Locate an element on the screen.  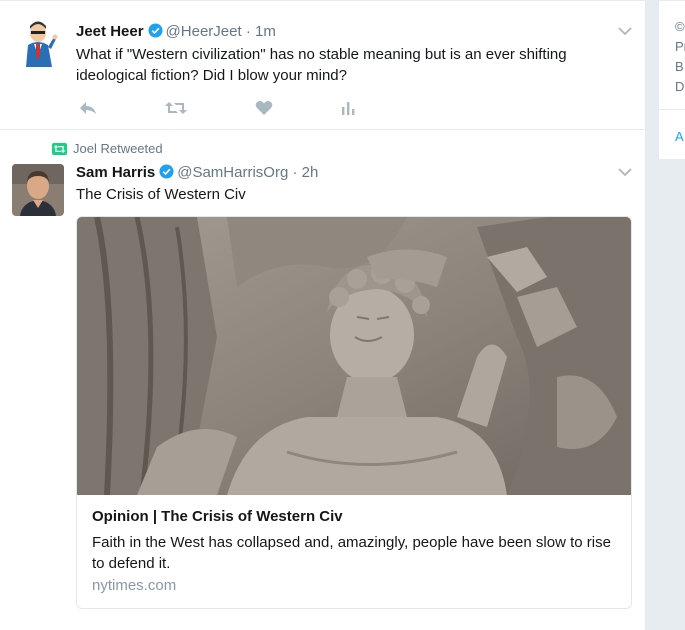
retweet-badge-icon is located at coordinates (59, 149).